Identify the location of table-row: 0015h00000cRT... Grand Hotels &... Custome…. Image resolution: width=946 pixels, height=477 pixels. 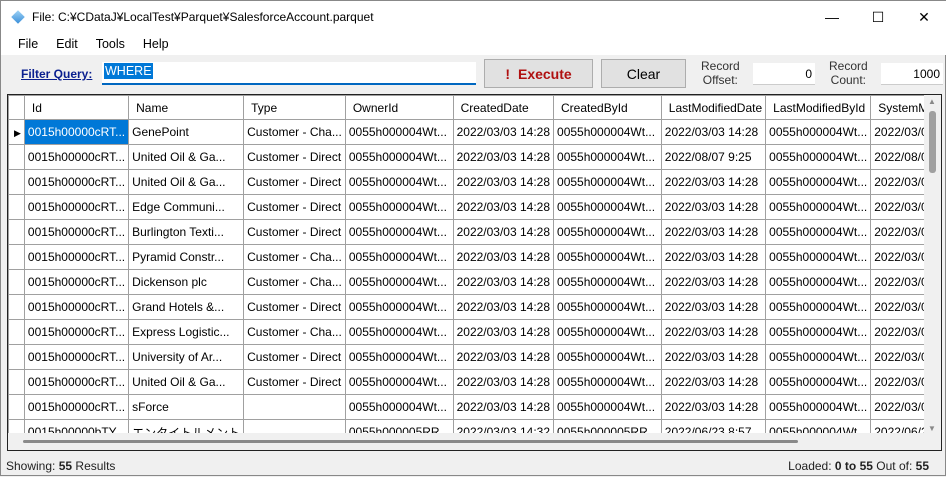
(474, 307).